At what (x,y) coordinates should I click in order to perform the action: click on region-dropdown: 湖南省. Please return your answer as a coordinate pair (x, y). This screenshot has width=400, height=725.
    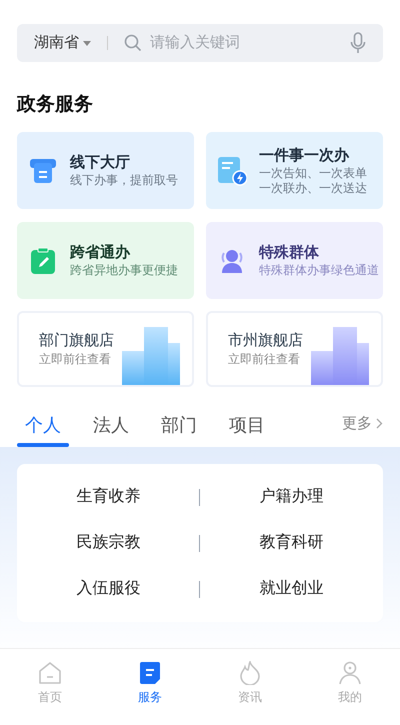
    Looking at the image, I should click on (62, 43).